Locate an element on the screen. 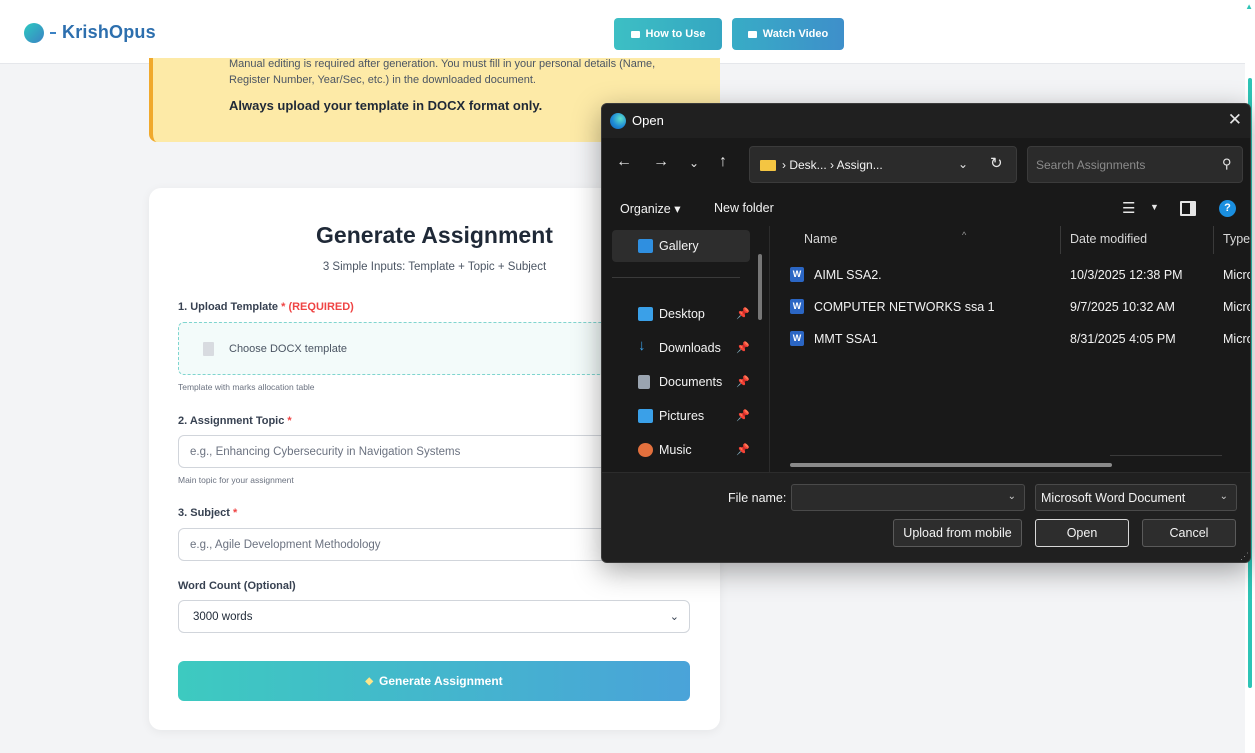 This screenshot has width=1255, height=753. address-bar: › Desk... › Assign... ⌄ ↻ is located at coordinates (883, 164).